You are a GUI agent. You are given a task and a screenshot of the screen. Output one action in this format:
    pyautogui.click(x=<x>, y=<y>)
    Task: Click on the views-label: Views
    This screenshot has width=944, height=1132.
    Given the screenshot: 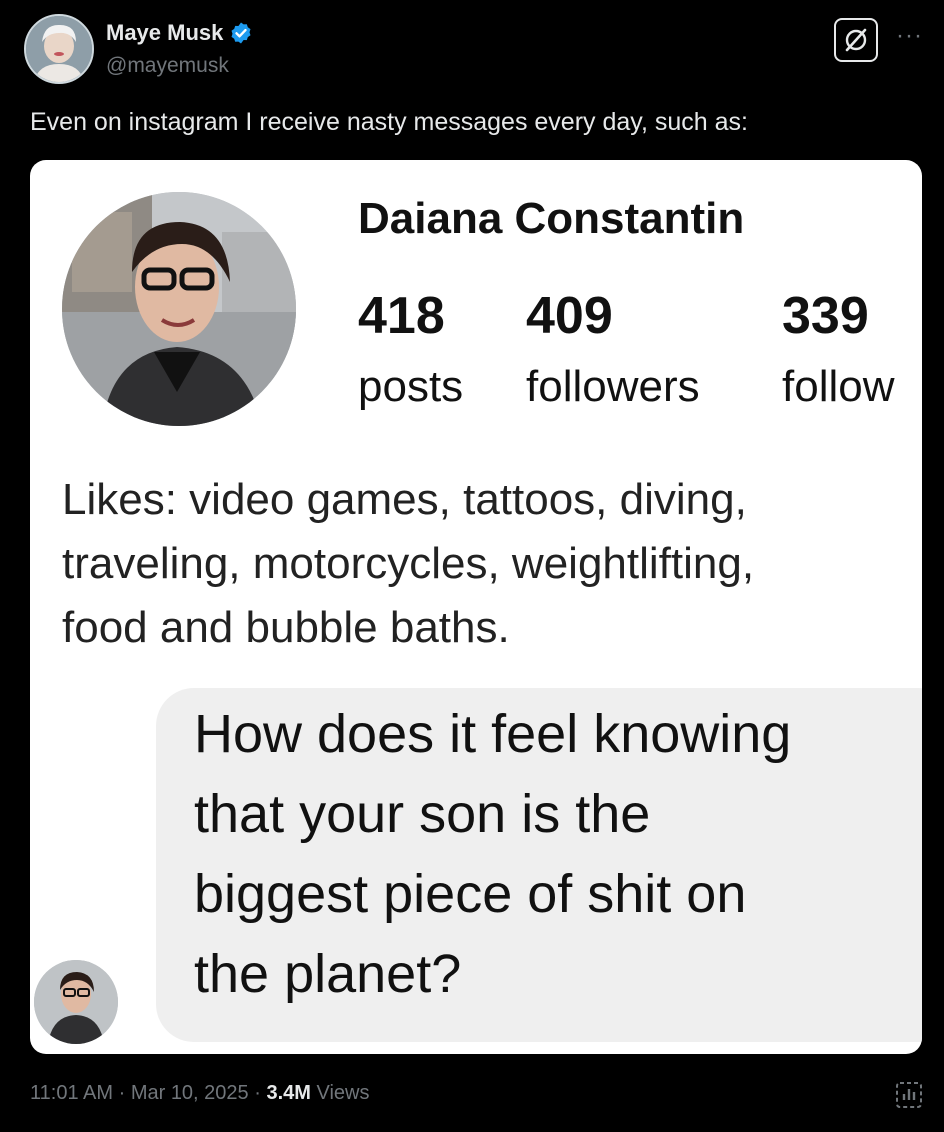 What is the action you would take?
    pyautogui.click(x=343, y=1093)
    